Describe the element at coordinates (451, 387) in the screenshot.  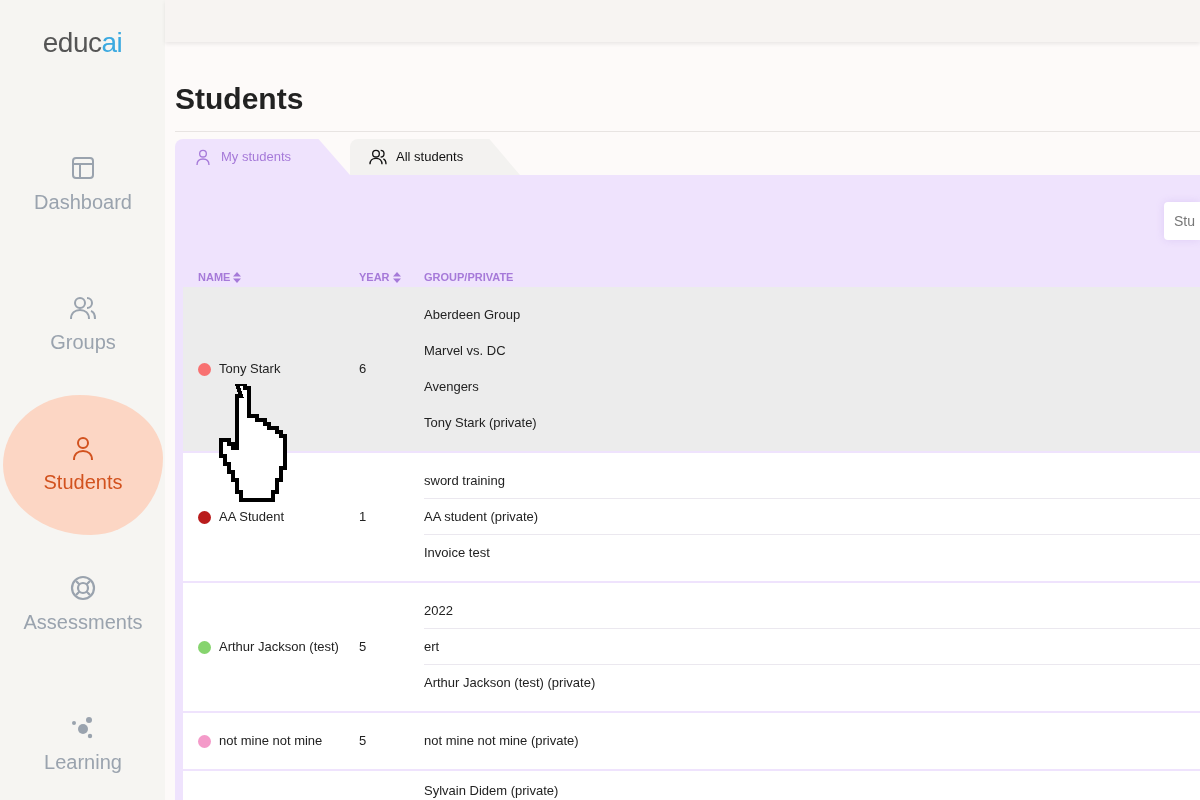
I see `group-name: Avengers` at that location.